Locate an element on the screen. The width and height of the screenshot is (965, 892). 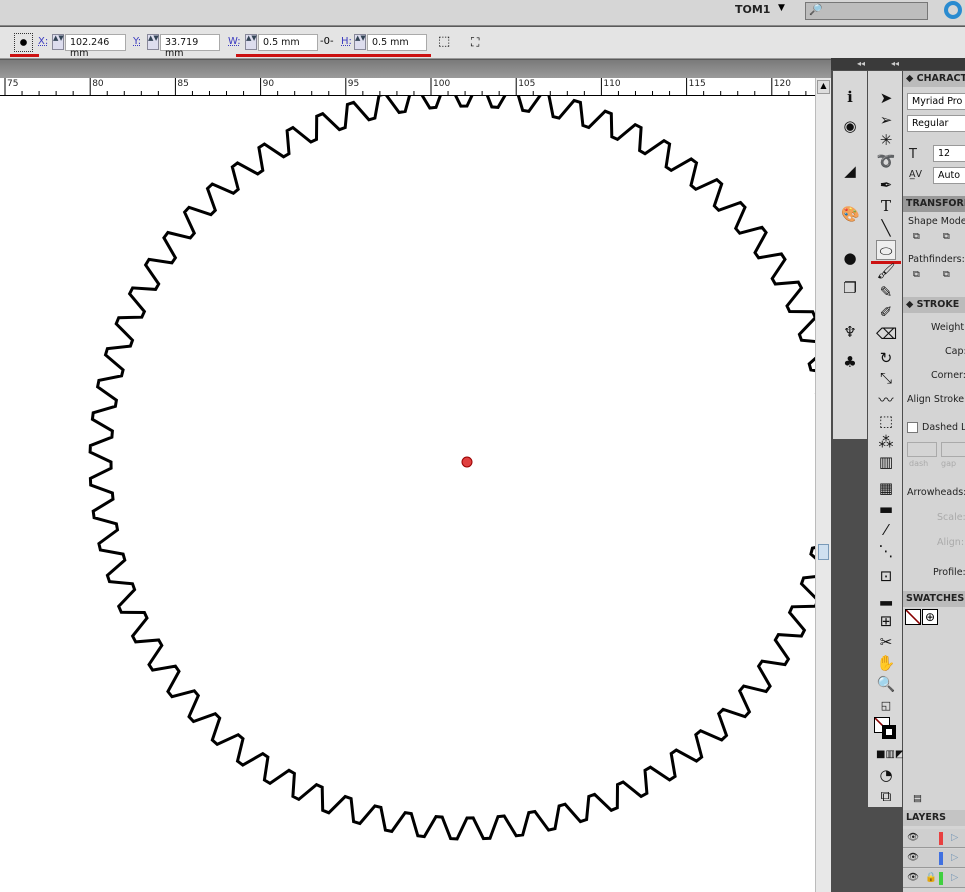
transparency-icon: ❐ is located at coordinates (850, 288).